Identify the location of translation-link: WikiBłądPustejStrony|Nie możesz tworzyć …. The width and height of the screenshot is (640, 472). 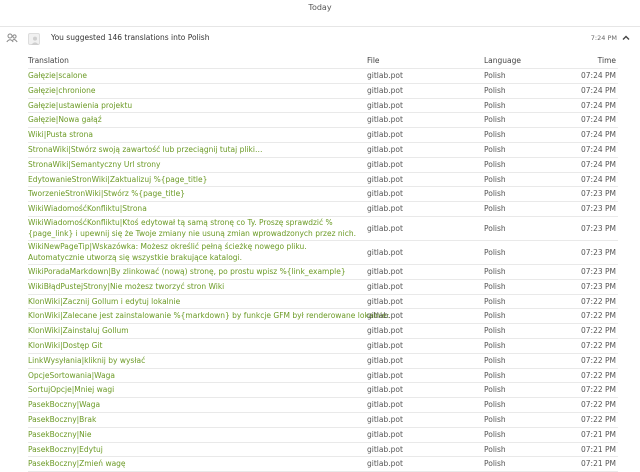
(194, 287).